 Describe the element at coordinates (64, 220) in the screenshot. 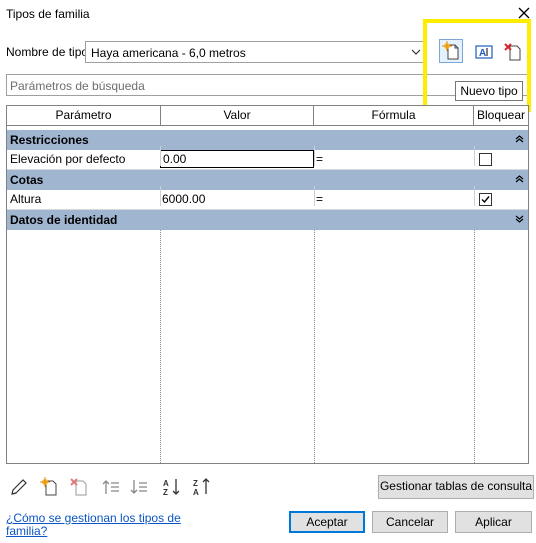

I see `group-label: Datos de identidad` at that location.